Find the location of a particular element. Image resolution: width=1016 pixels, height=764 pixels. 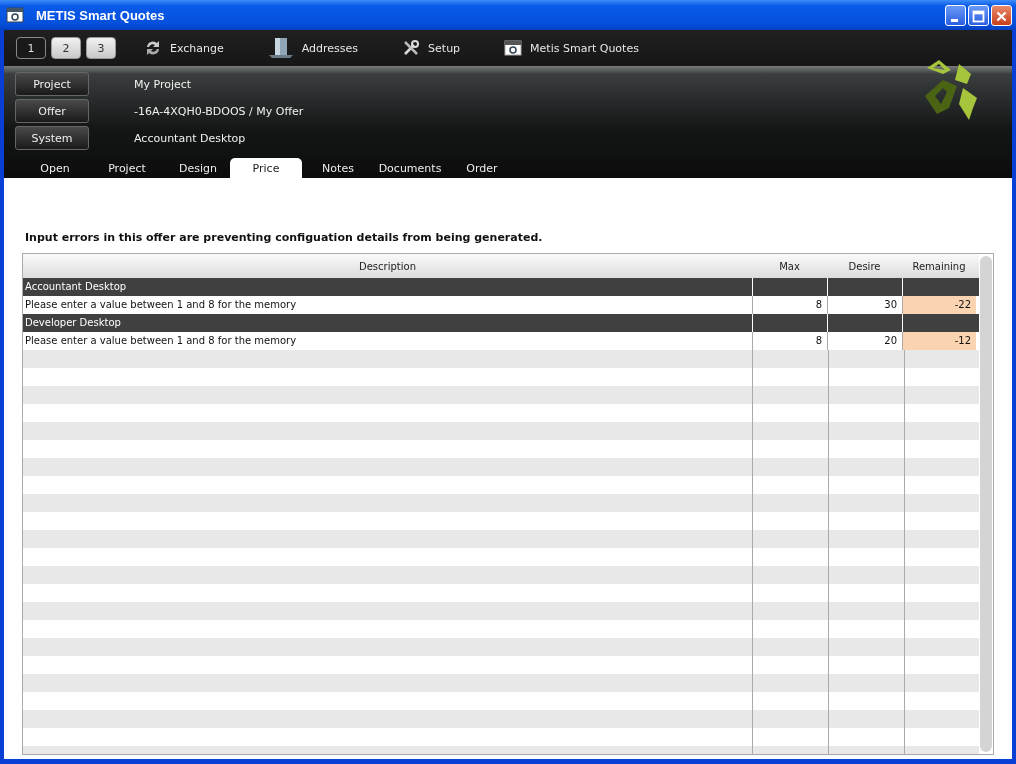

context-value: -16A-4XQH0-BDOOS / My Offer is located at coordinates (219, 111).